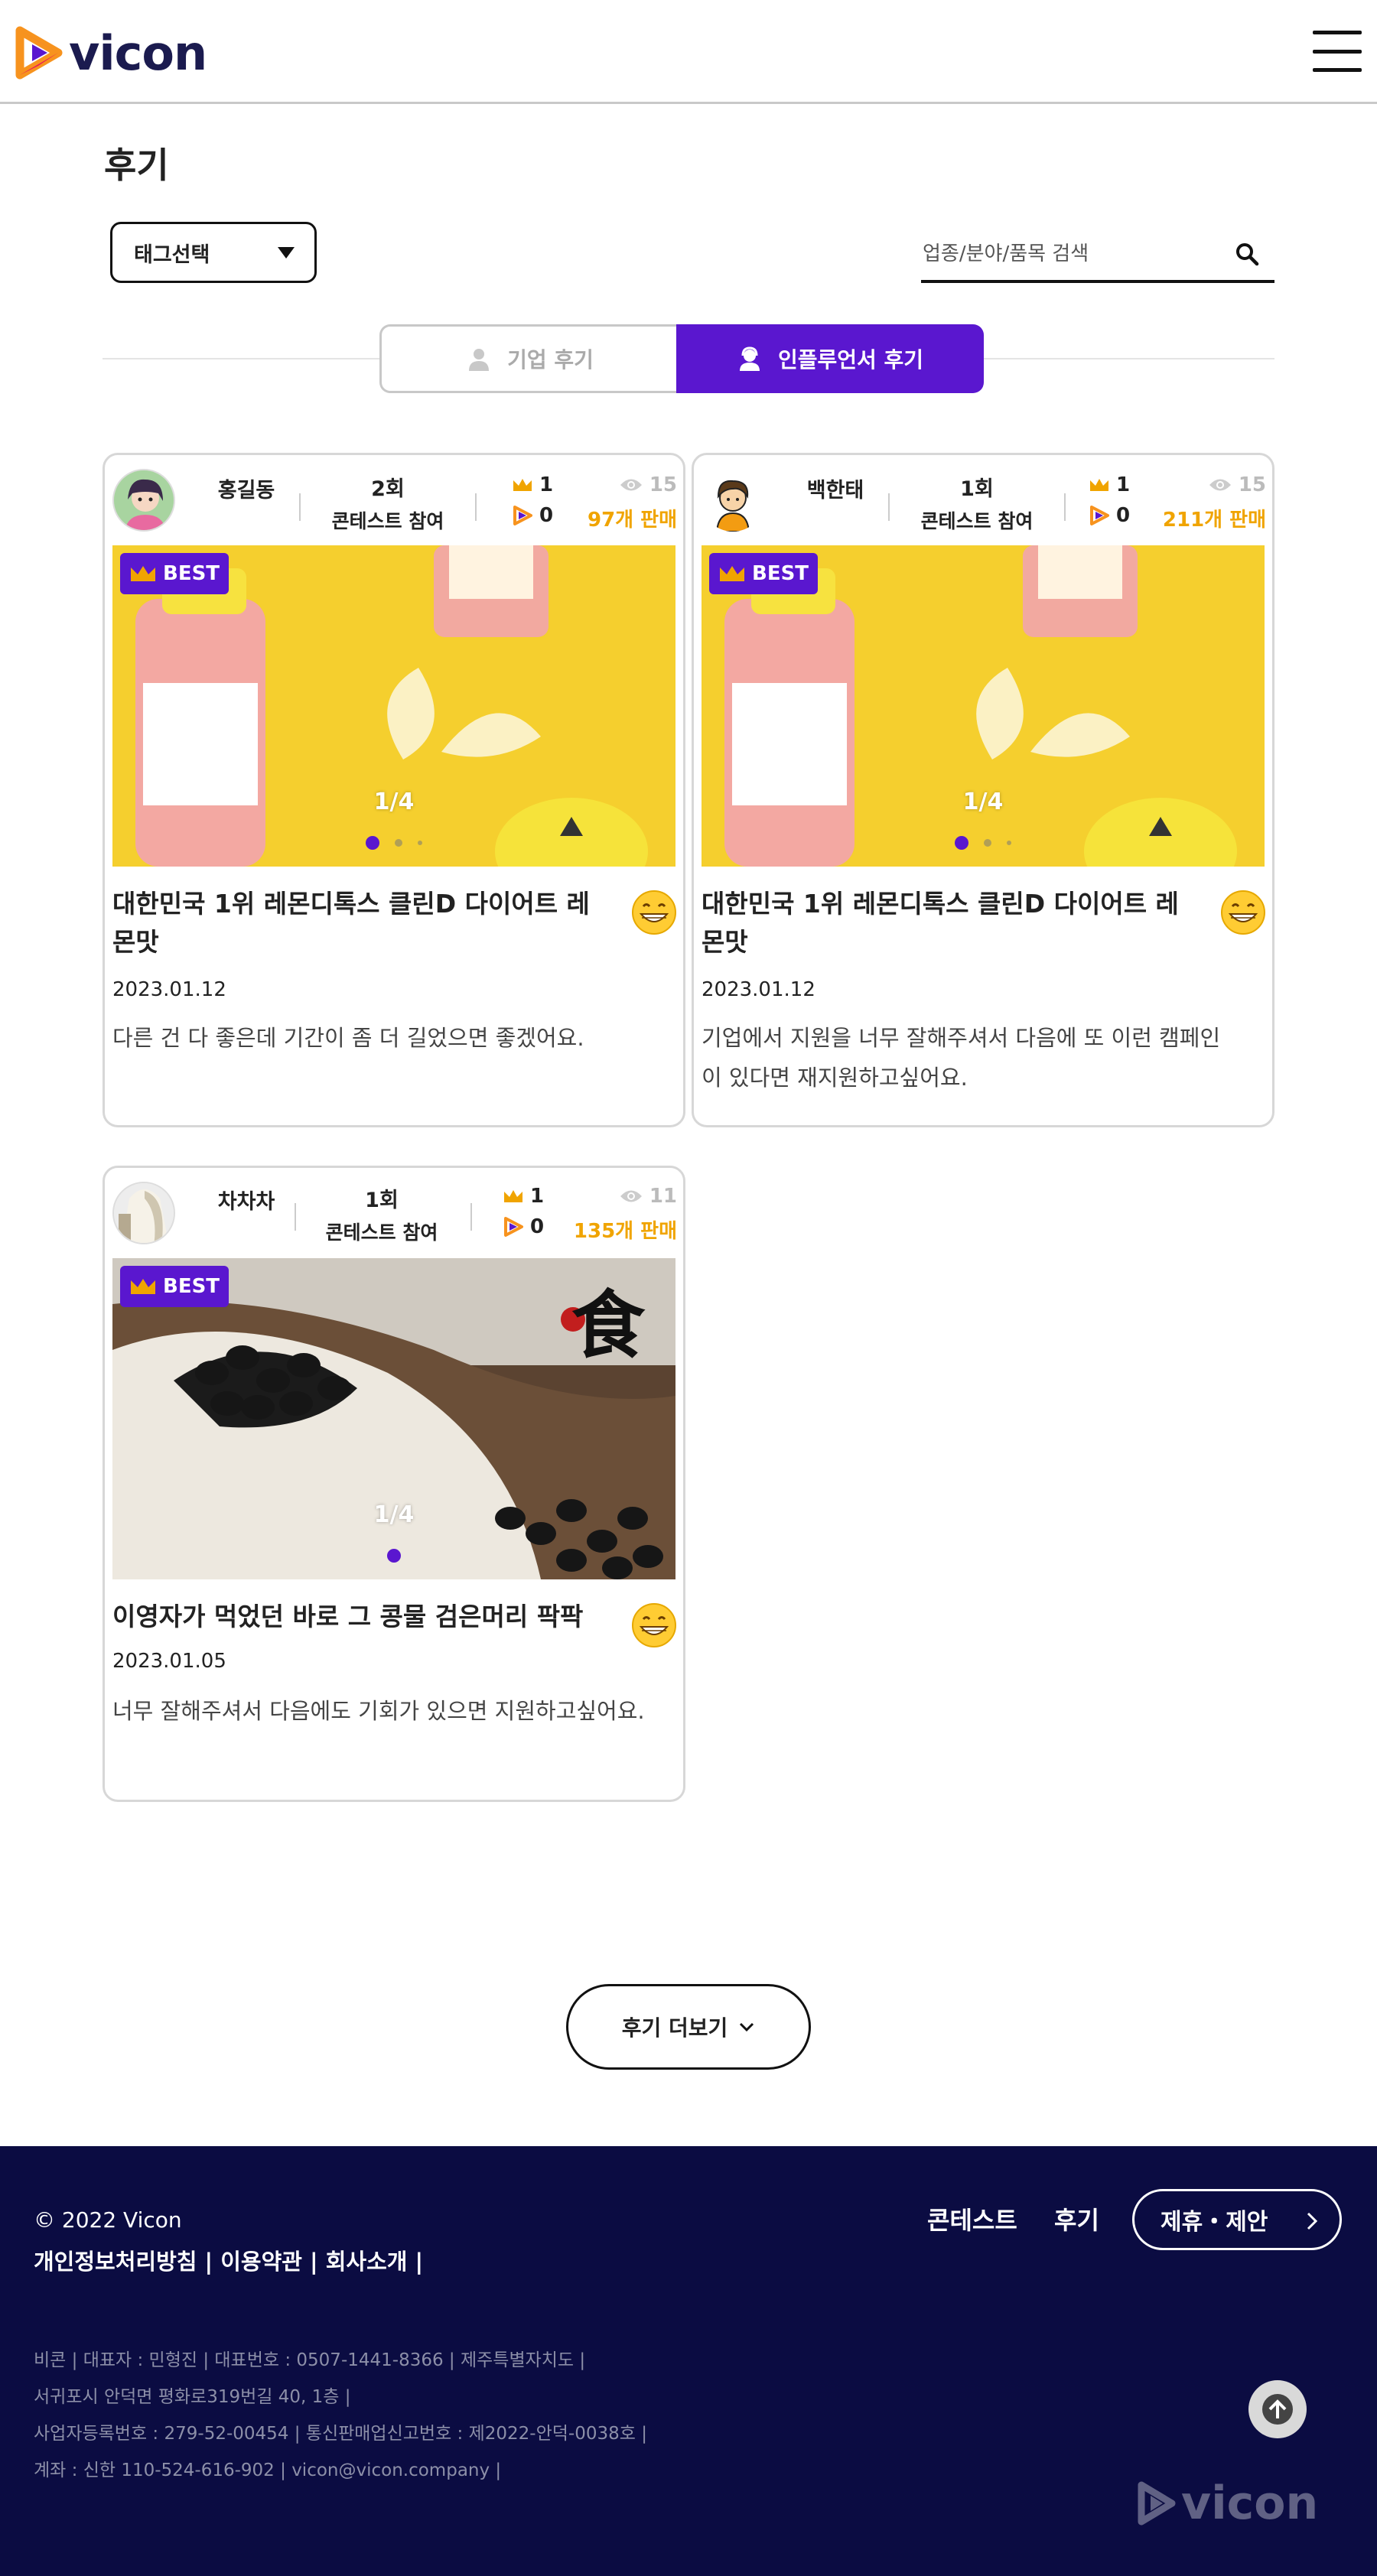 The image size is (1377, 2576). What do you see at coordinates (1066, 253) in the screenshot?
I see `search-input` at bounding box center [1066, 253].